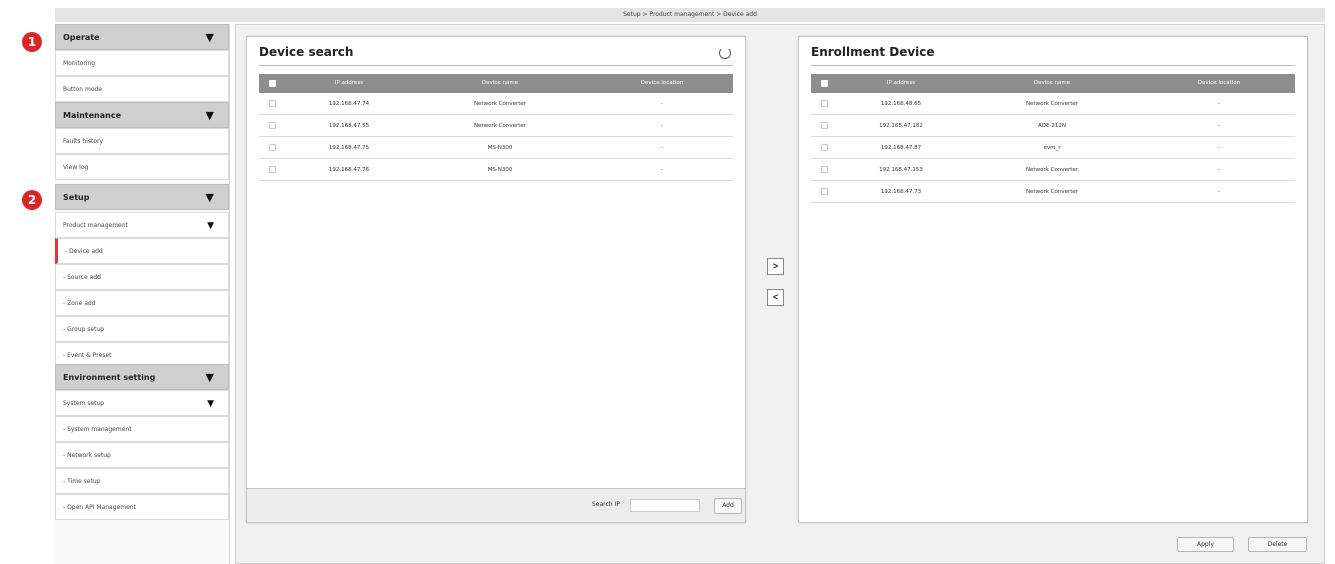  Describe the element at coordinates (142, 429) in the screenshot. I see `sidebar-item-system-management: - System management` at that location.